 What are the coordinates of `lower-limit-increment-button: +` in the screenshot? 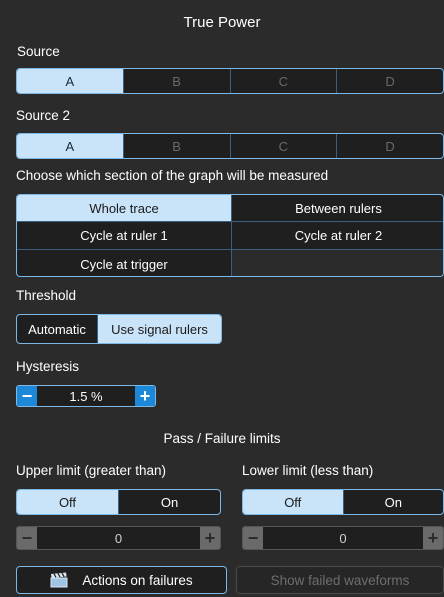 It's located at (433, 538).